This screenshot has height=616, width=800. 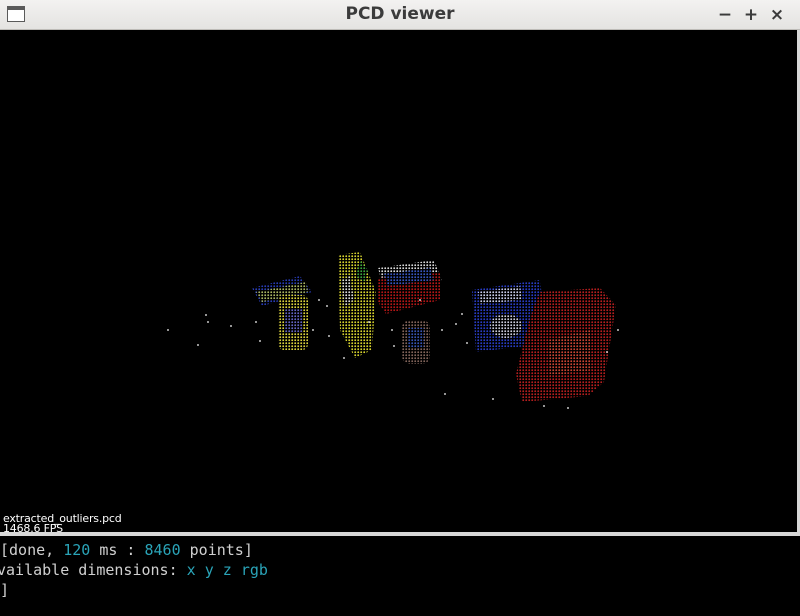 I want to click on fps-counter: 1468.6 FPS, so click(x=33, y=527).